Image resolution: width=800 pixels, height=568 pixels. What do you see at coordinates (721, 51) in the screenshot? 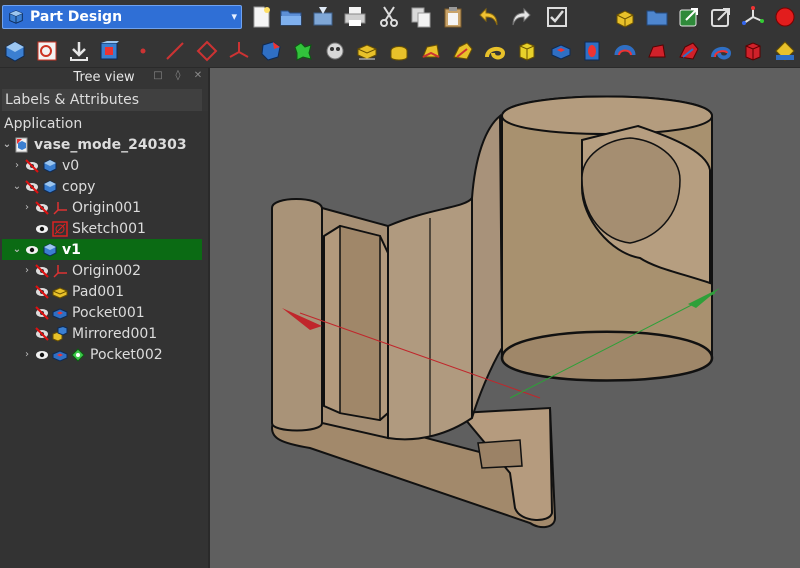
I see `subtractive-helix-icon` at bounding box center [721, 51].